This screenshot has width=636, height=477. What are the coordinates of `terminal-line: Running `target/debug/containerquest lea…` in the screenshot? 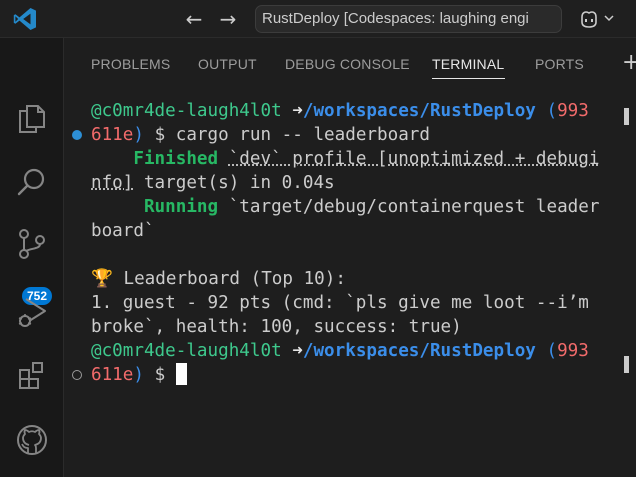 It's located at (345, 207).